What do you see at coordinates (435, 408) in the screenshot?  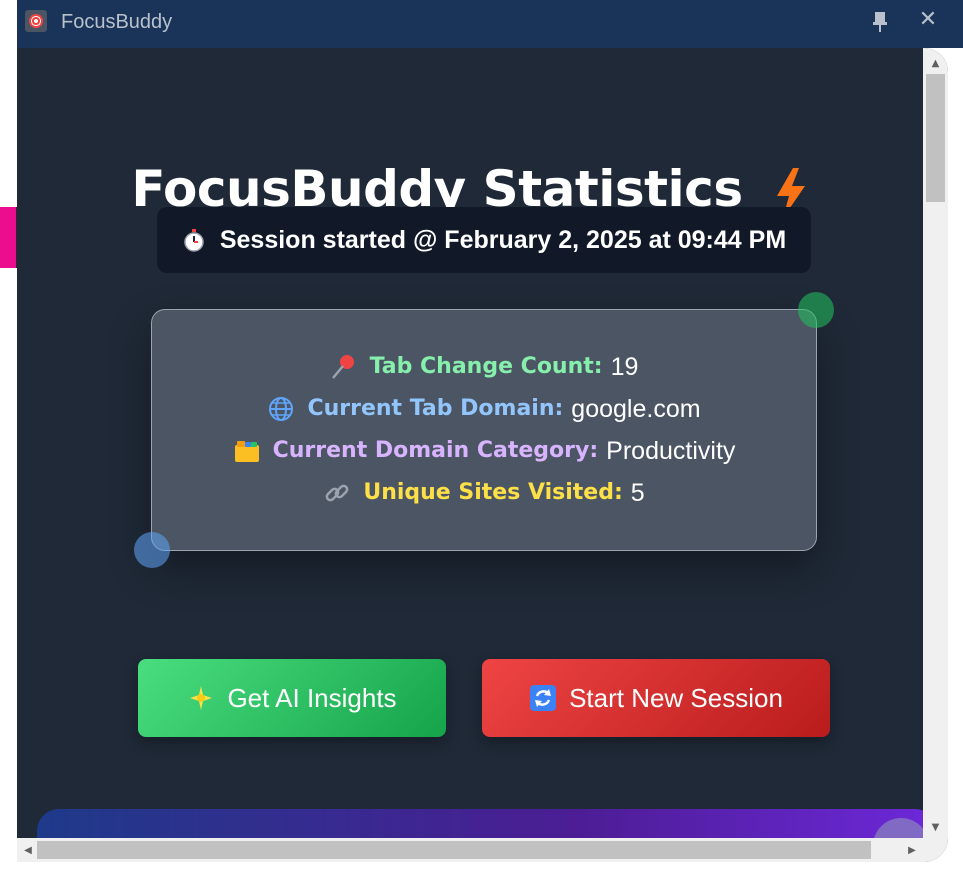 I see `stat-label: Current Tab Domain:` at bounding box center [435, 408].